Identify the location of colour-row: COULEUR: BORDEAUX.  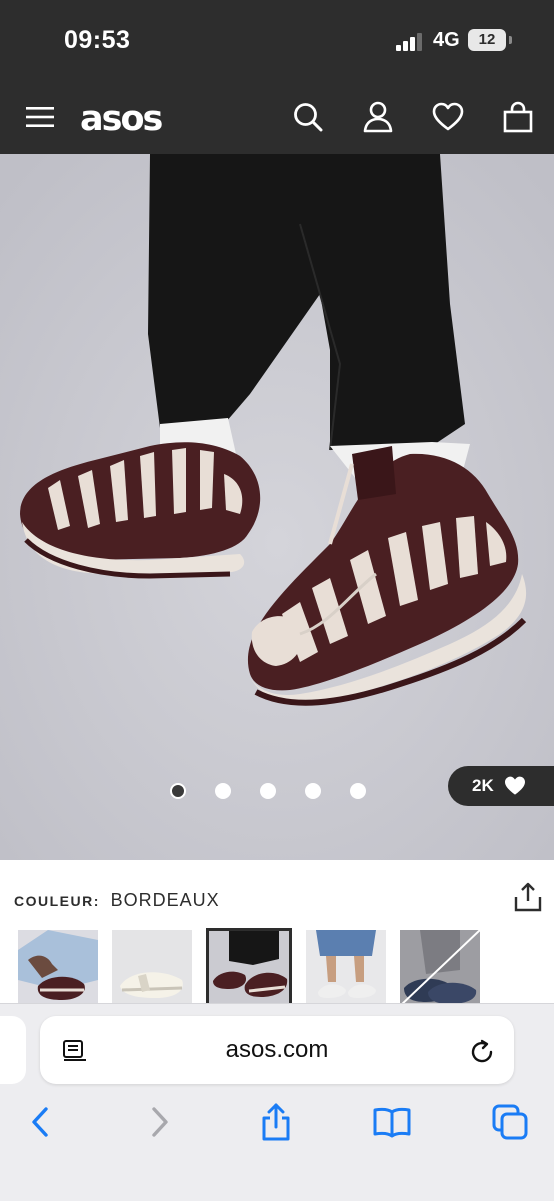
(117, 900).